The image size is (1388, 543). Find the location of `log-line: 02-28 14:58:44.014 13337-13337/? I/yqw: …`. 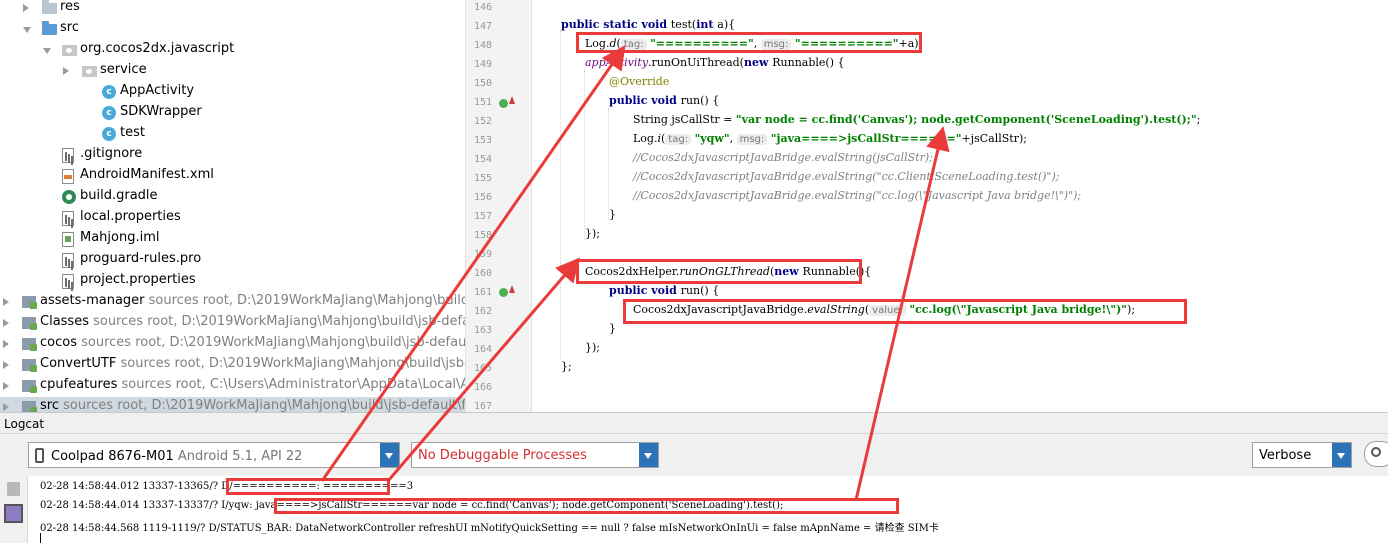

log-line: 02-28 14:58:44.014 13337-13337/? I/yqw: … is located at coordinates (411, 505).